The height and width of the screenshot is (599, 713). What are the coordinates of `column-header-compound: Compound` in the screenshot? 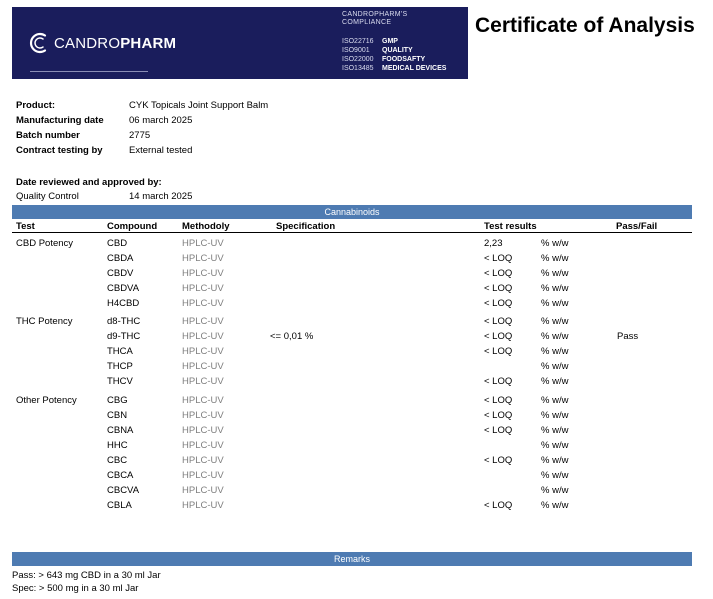 It's located at (132, 226).